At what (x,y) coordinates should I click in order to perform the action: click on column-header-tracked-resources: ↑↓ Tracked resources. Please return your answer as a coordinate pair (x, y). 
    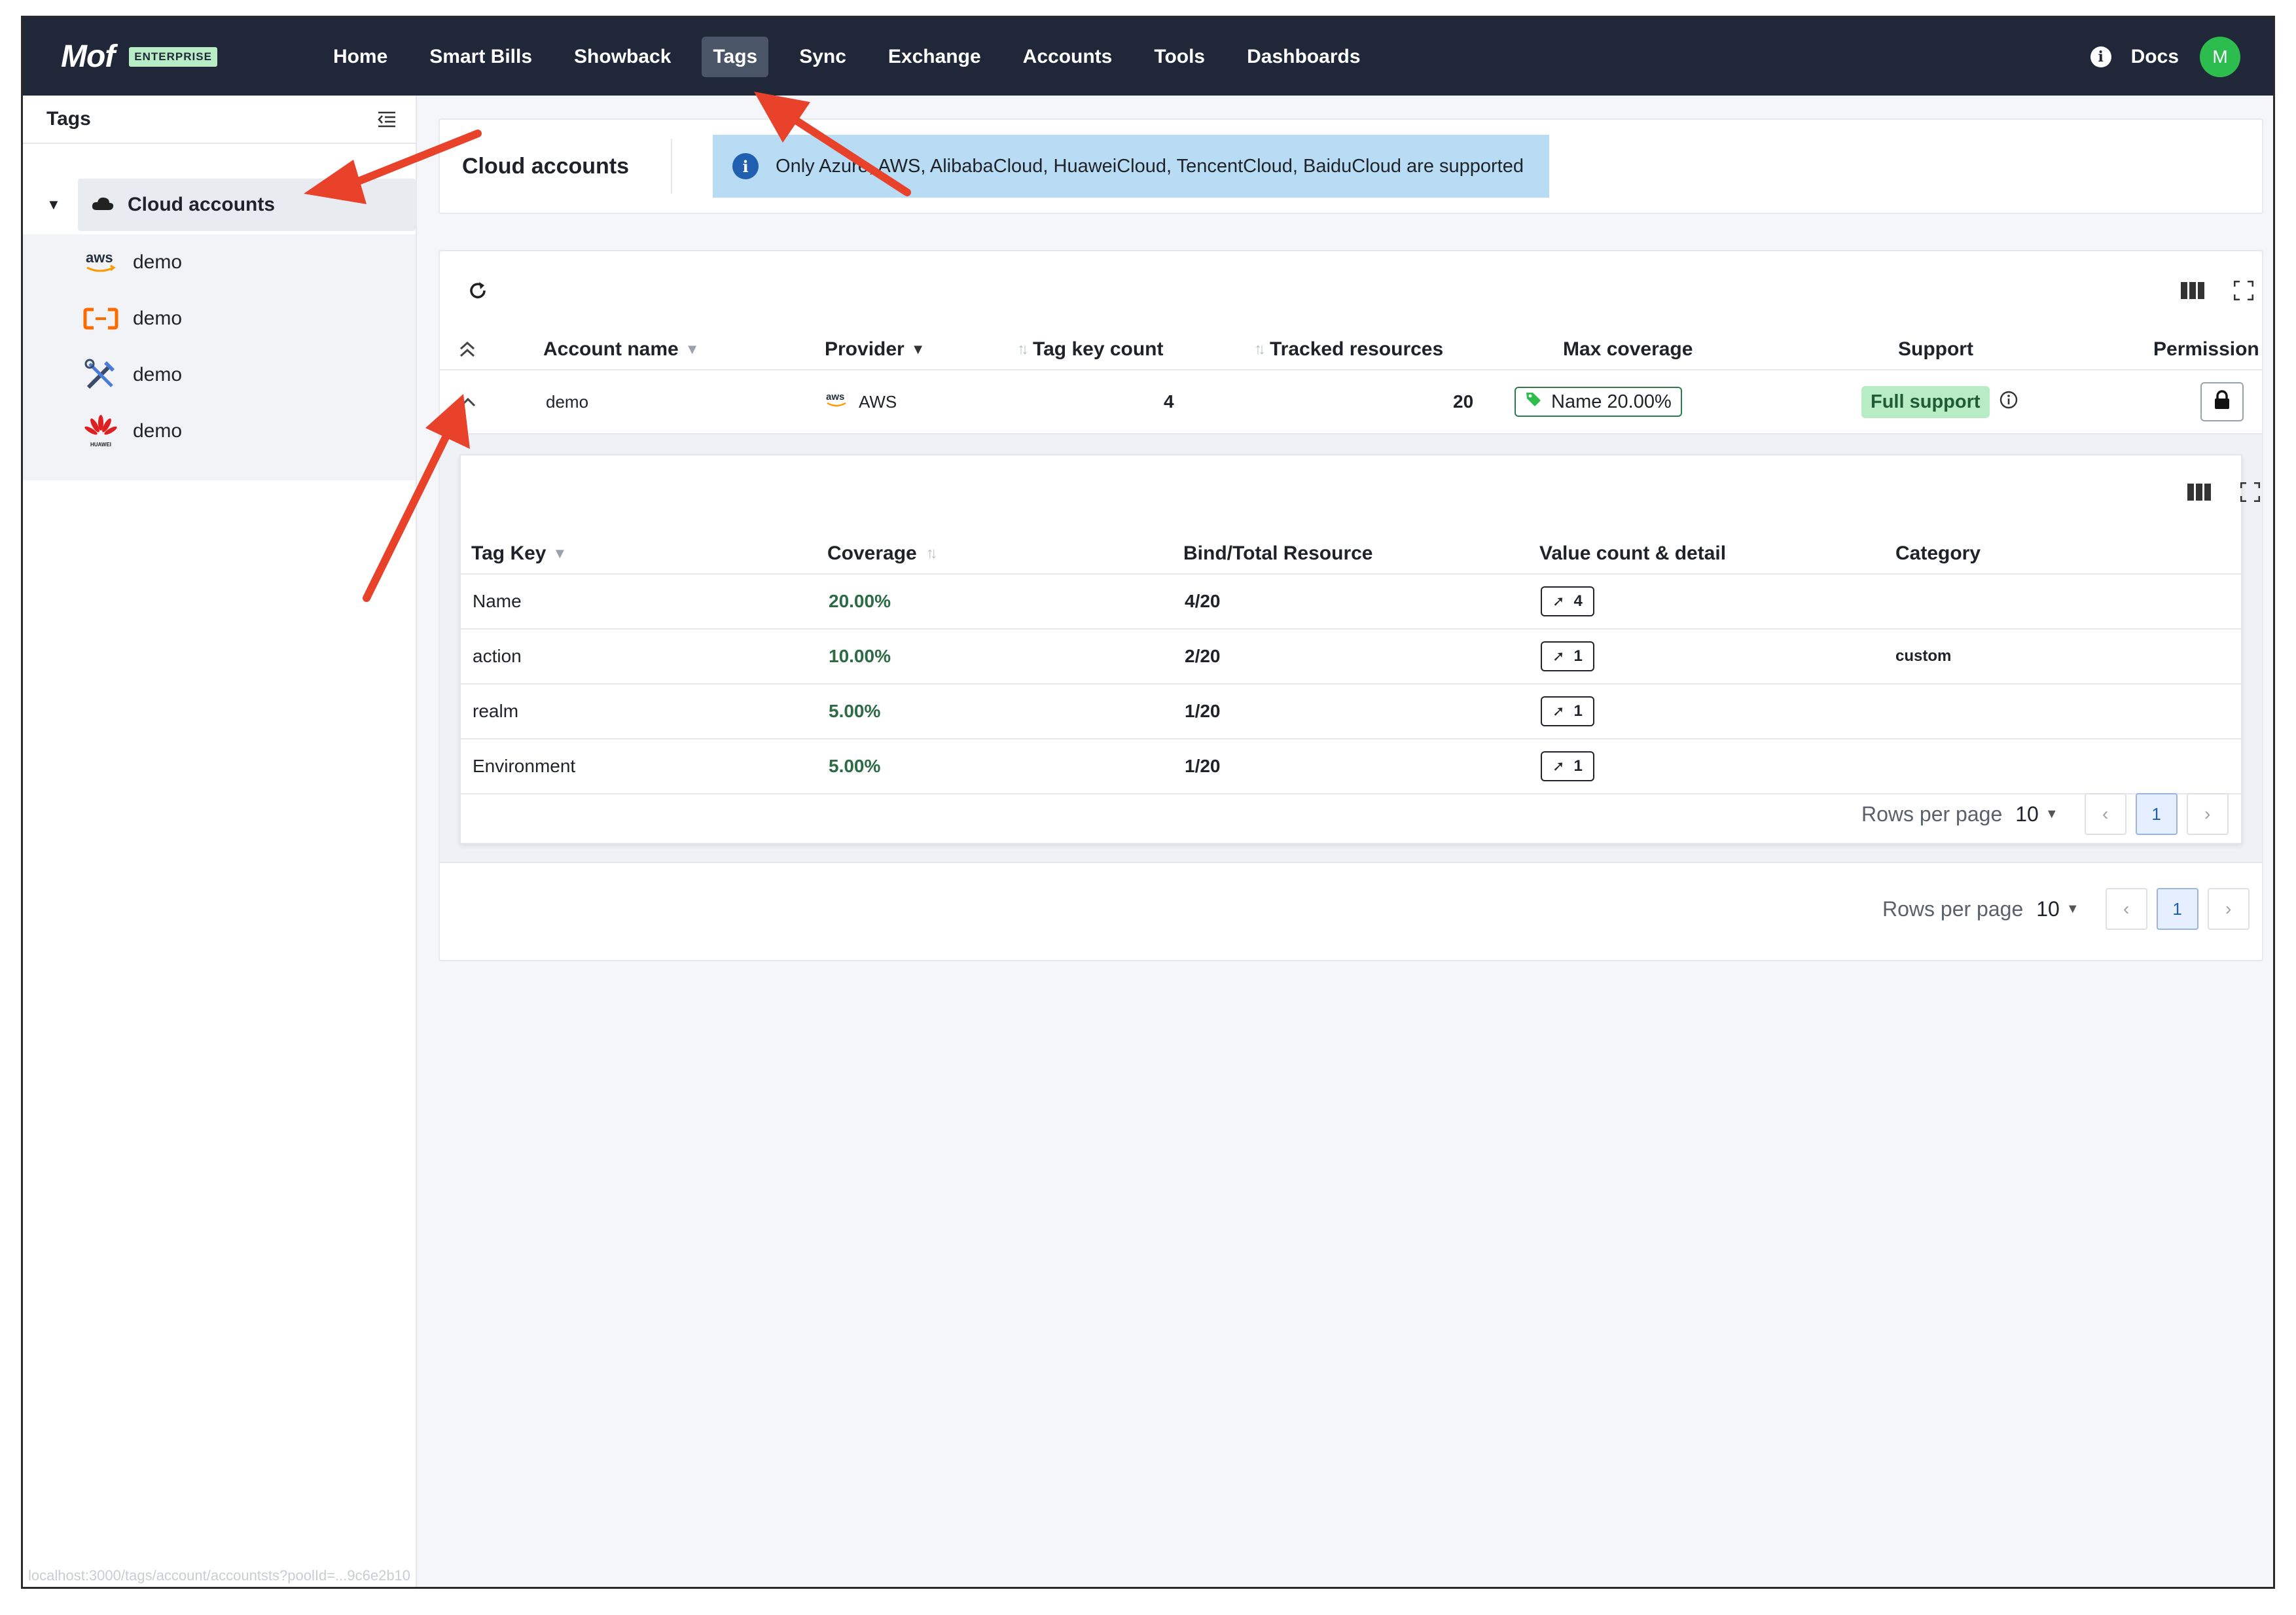
    Looking at the image, I should click on (1348, 349).